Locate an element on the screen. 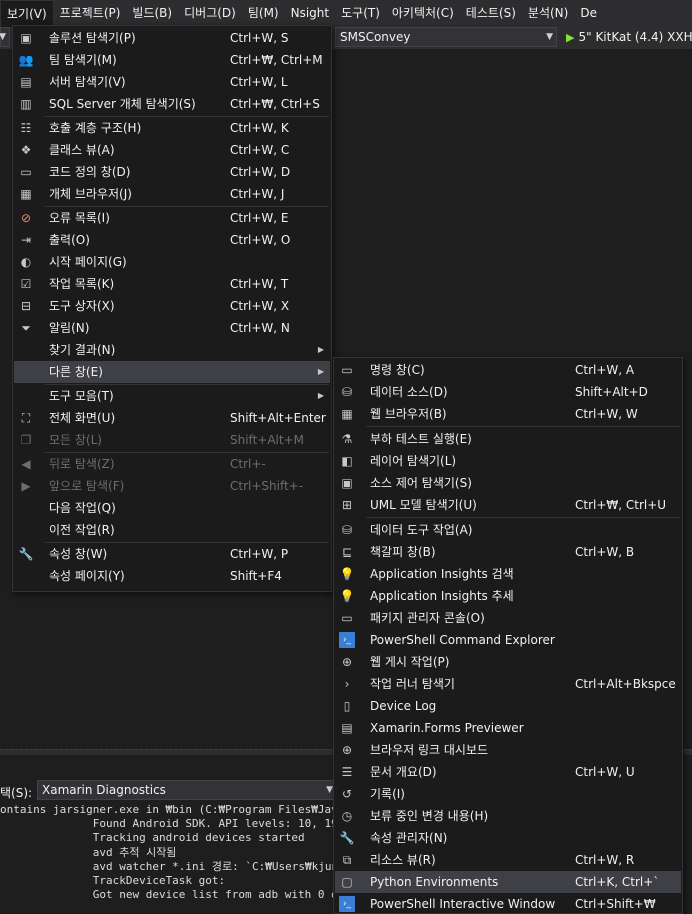 The image size is (692, 914). menu-item-history: ↺ 기록(I) is located at coordinates (508, 794).